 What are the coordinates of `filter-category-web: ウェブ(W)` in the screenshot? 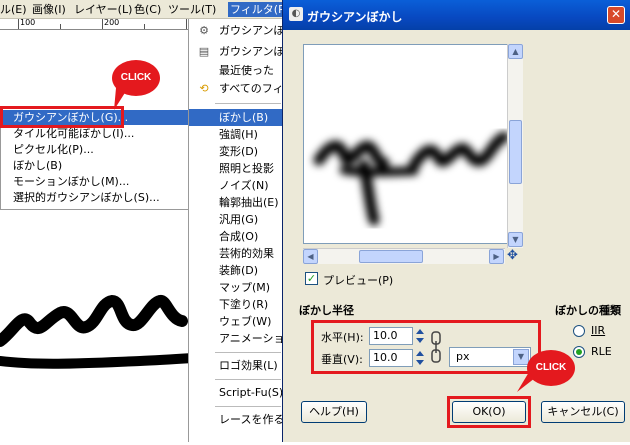 It's located at (236, 321).